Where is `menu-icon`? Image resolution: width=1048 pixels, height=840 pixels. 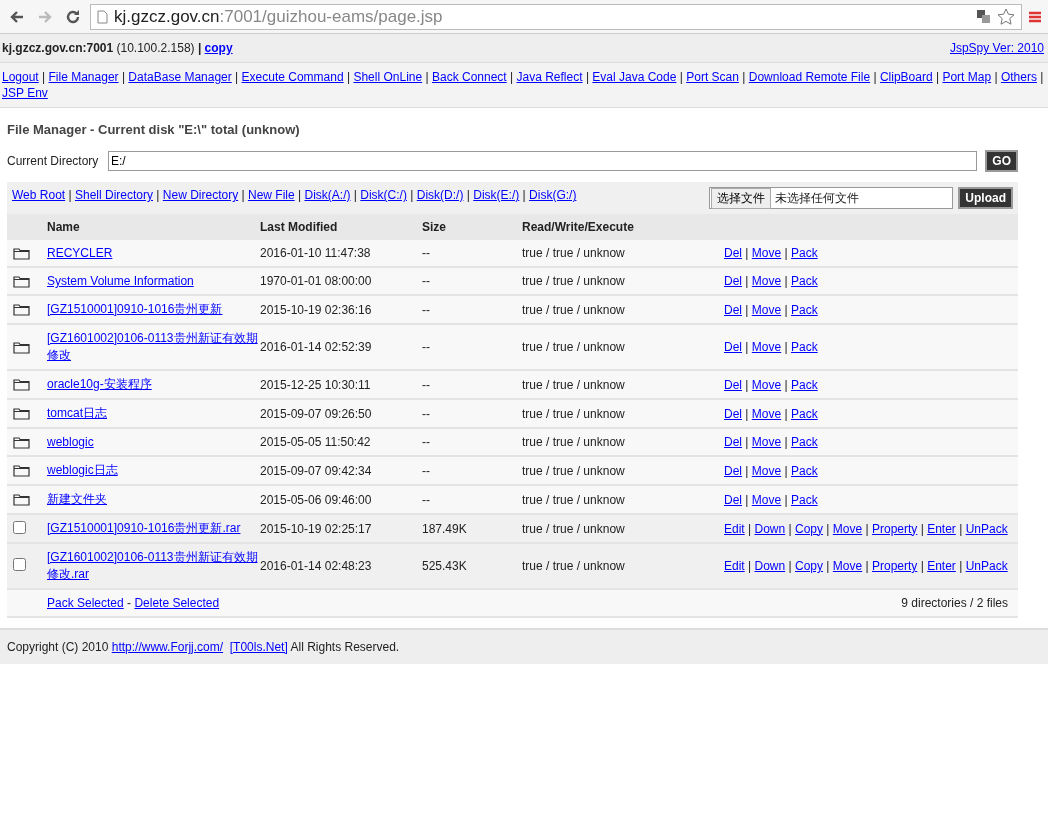 menu-icon is located at coordinates (1035, 16).